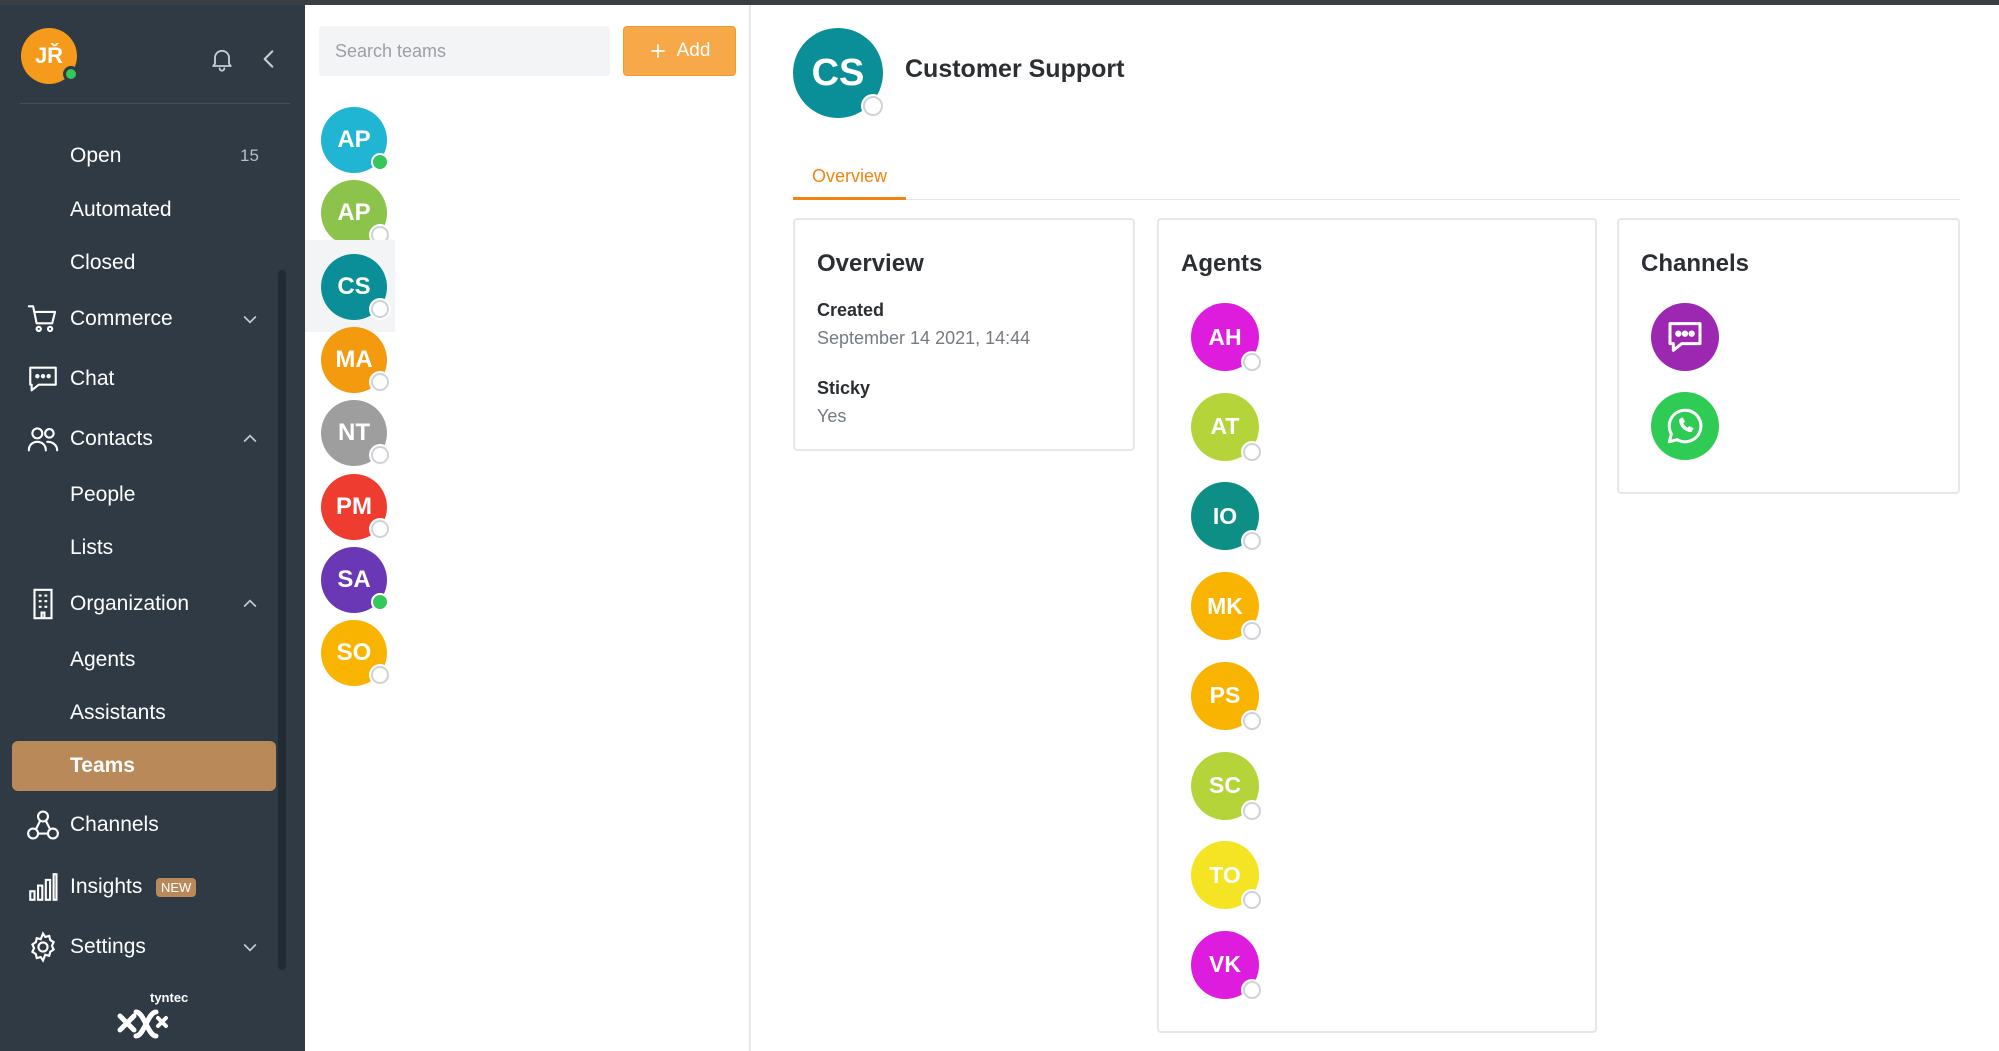 This screenshot has height=1051, width=1999. What do you see at coordinates (1376, 177) in the screenshot?
I see `tab-bar: Overview` at bounding box center [1376, 177].